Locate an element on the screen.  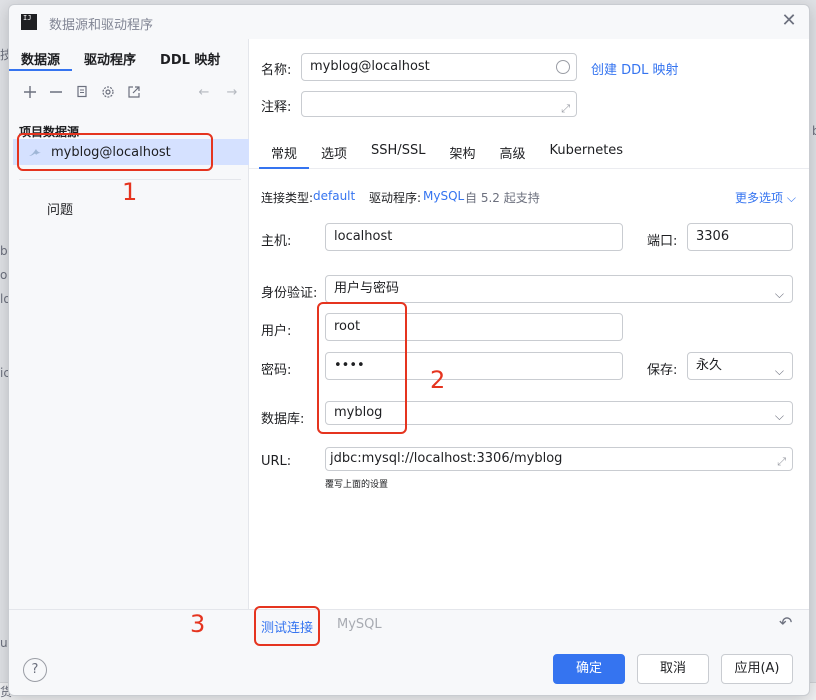
duplicate-icon is located at coordinates (82, 92).